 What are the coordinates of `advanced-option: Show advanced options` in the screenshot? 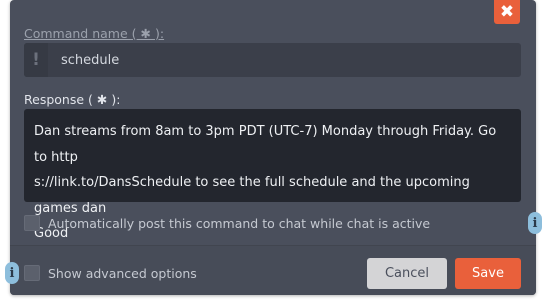 It's located at (110, 273).